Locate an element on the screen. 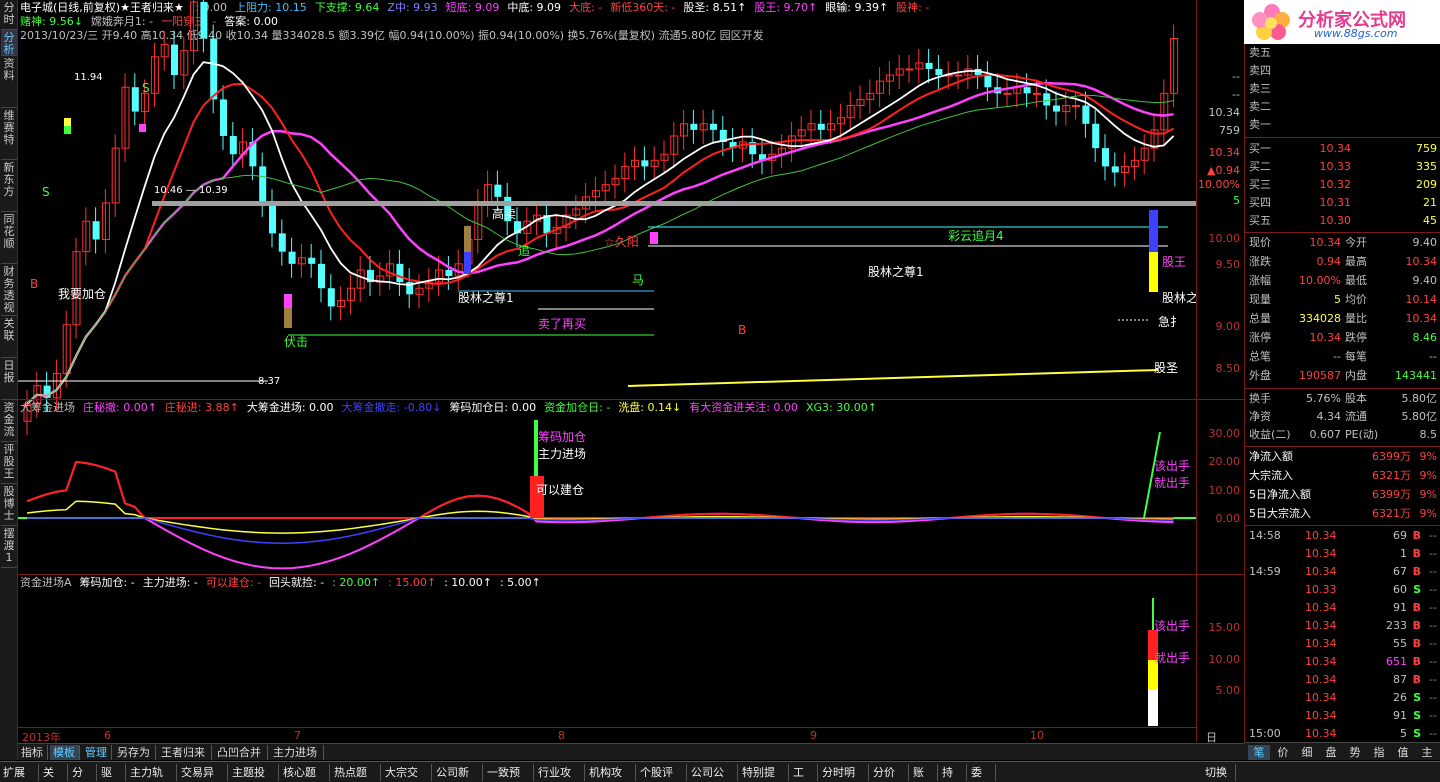 The height and width of the screenshot is (782, 1440). left-tab-12: 摆渡1 is located at coordinates (9, 547).